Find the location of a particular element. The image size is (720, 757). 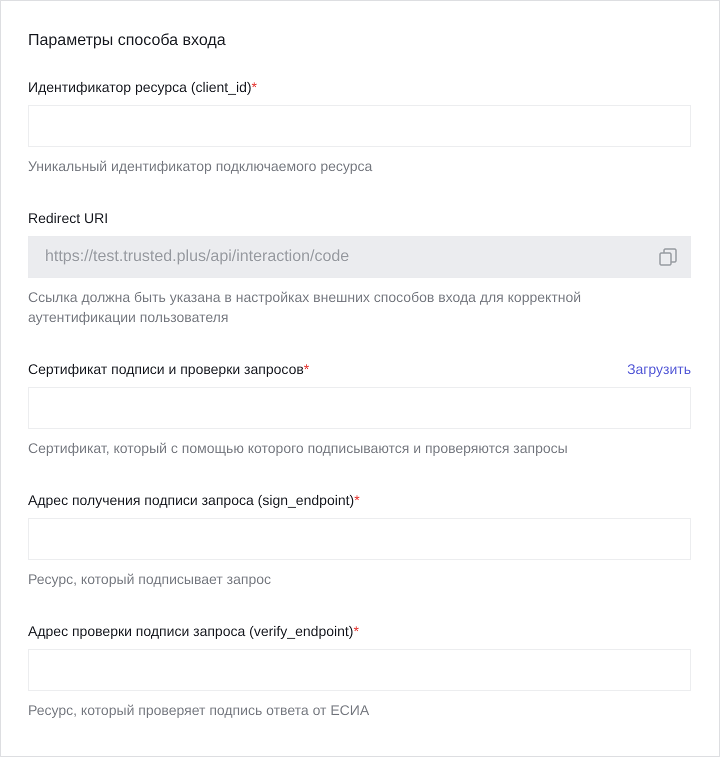

field-hint: Сертификат, который с помощью которого подписываются и проверяются запросы is located at coordinates (298, 448).